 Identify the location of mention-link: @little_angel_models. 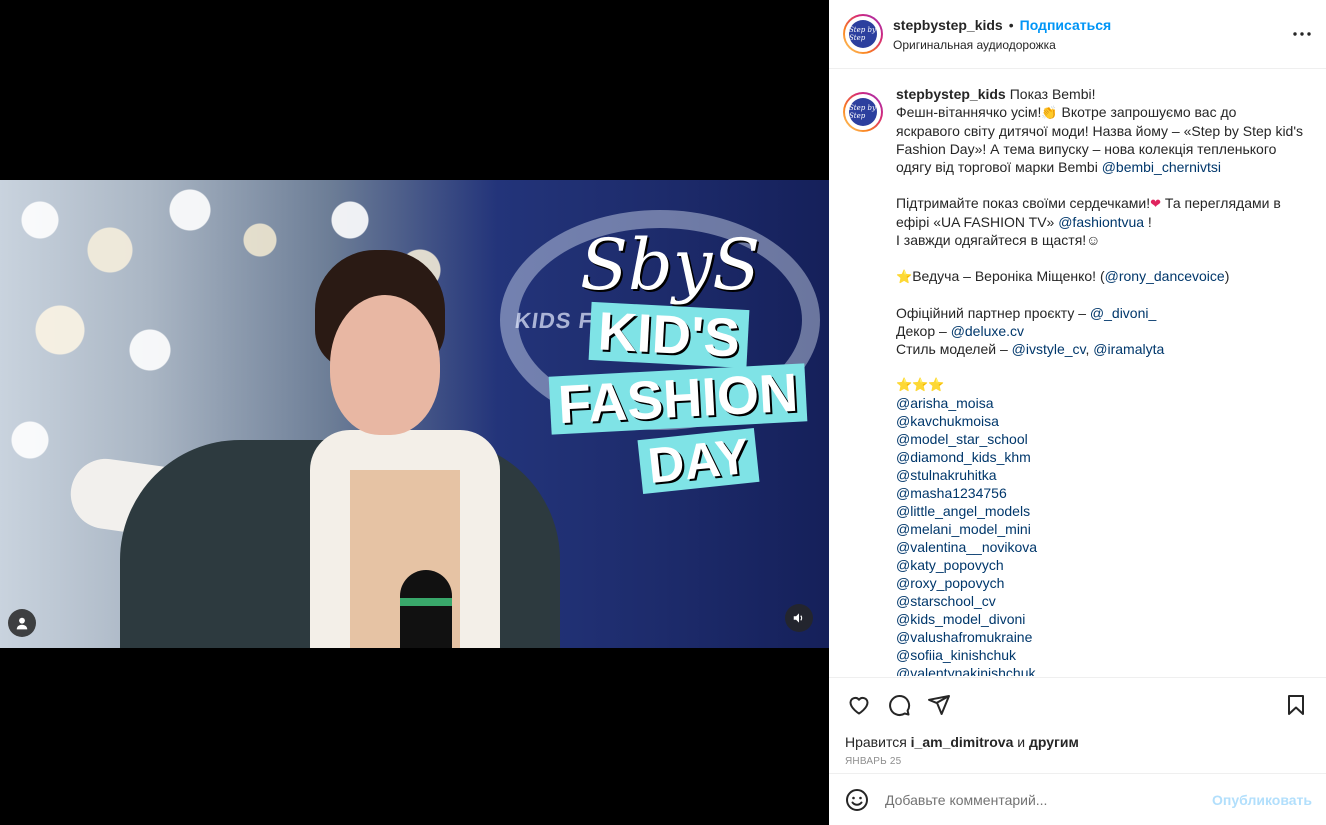
(1101, 511).